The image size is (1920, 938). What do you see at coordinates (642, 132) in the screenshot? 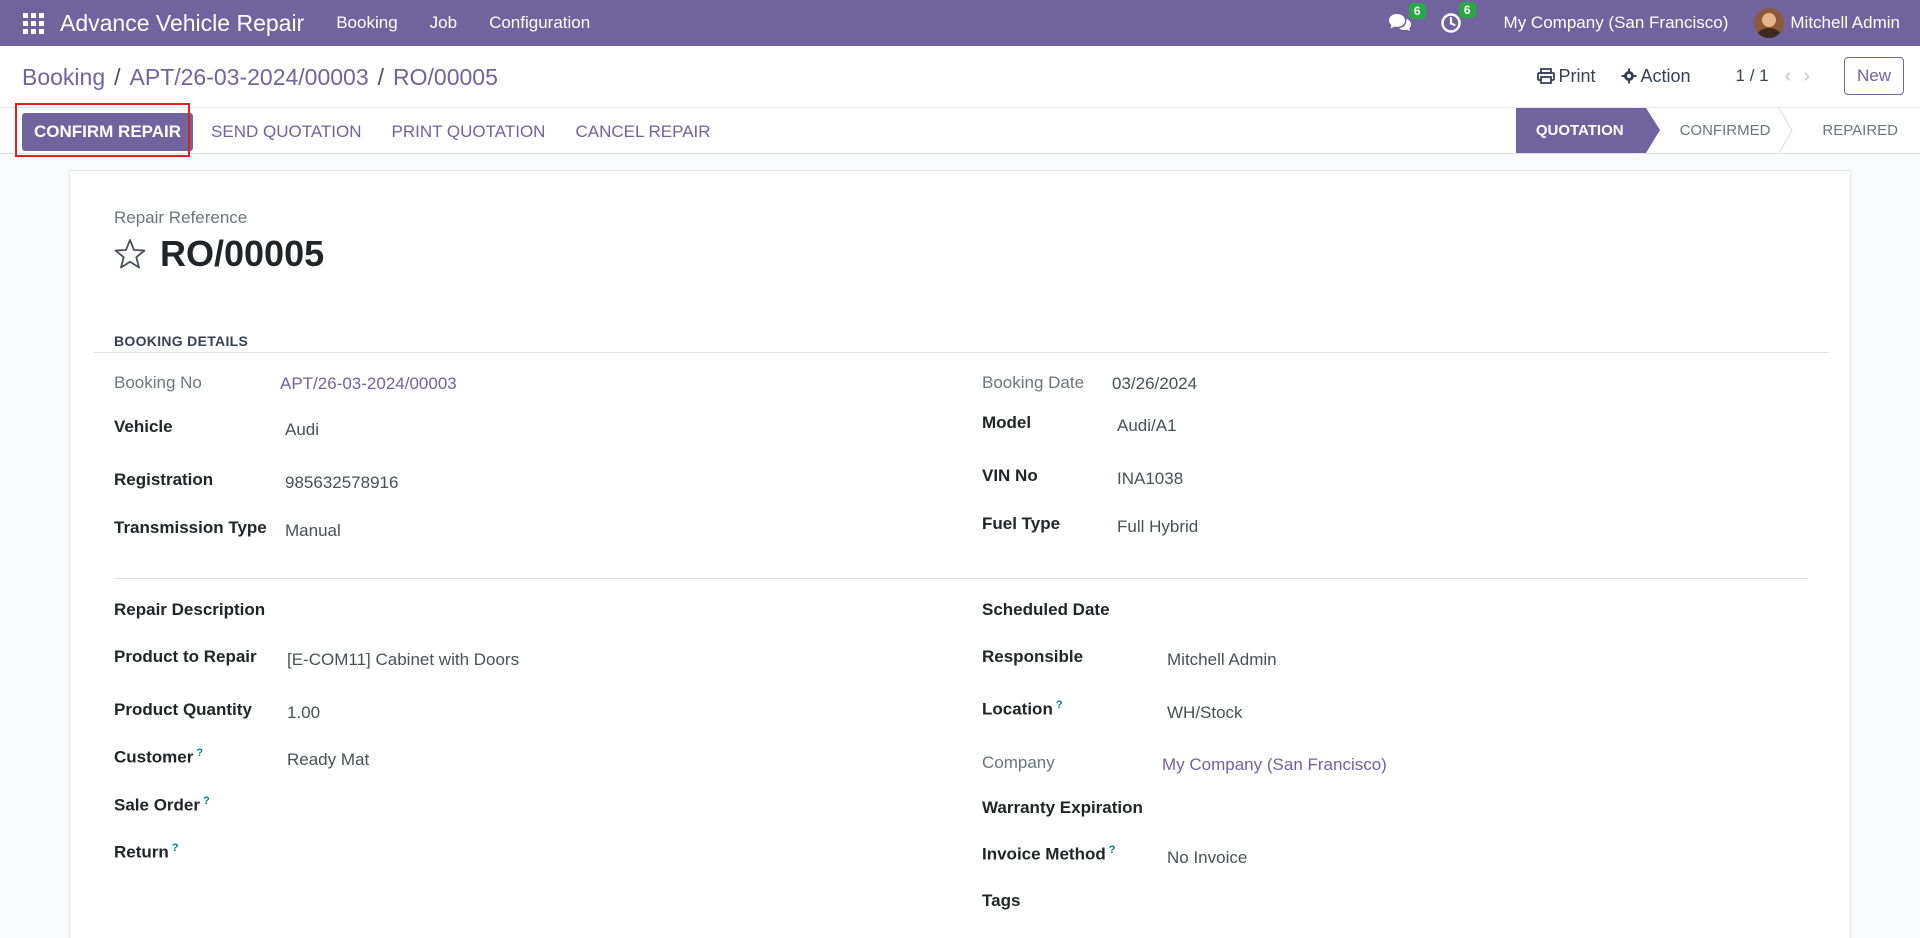
I see `cancel-repair-button: CANCEL REPAIR` at bounding box center [642, 132].